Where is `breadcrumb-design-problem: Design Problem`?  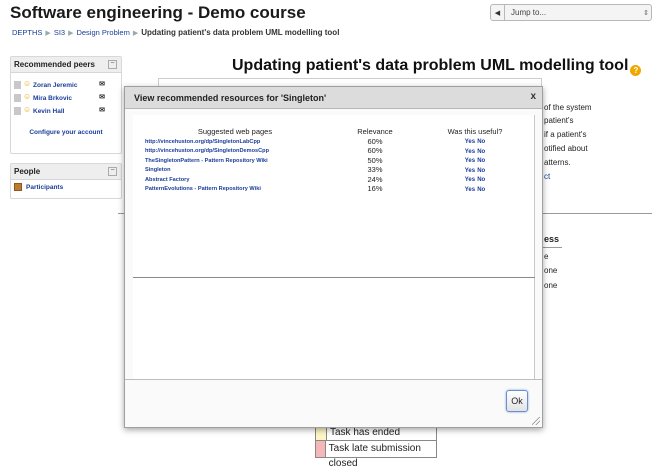
breadcrumb-design-problem: Design Problem is located at coordinates (102, 32).